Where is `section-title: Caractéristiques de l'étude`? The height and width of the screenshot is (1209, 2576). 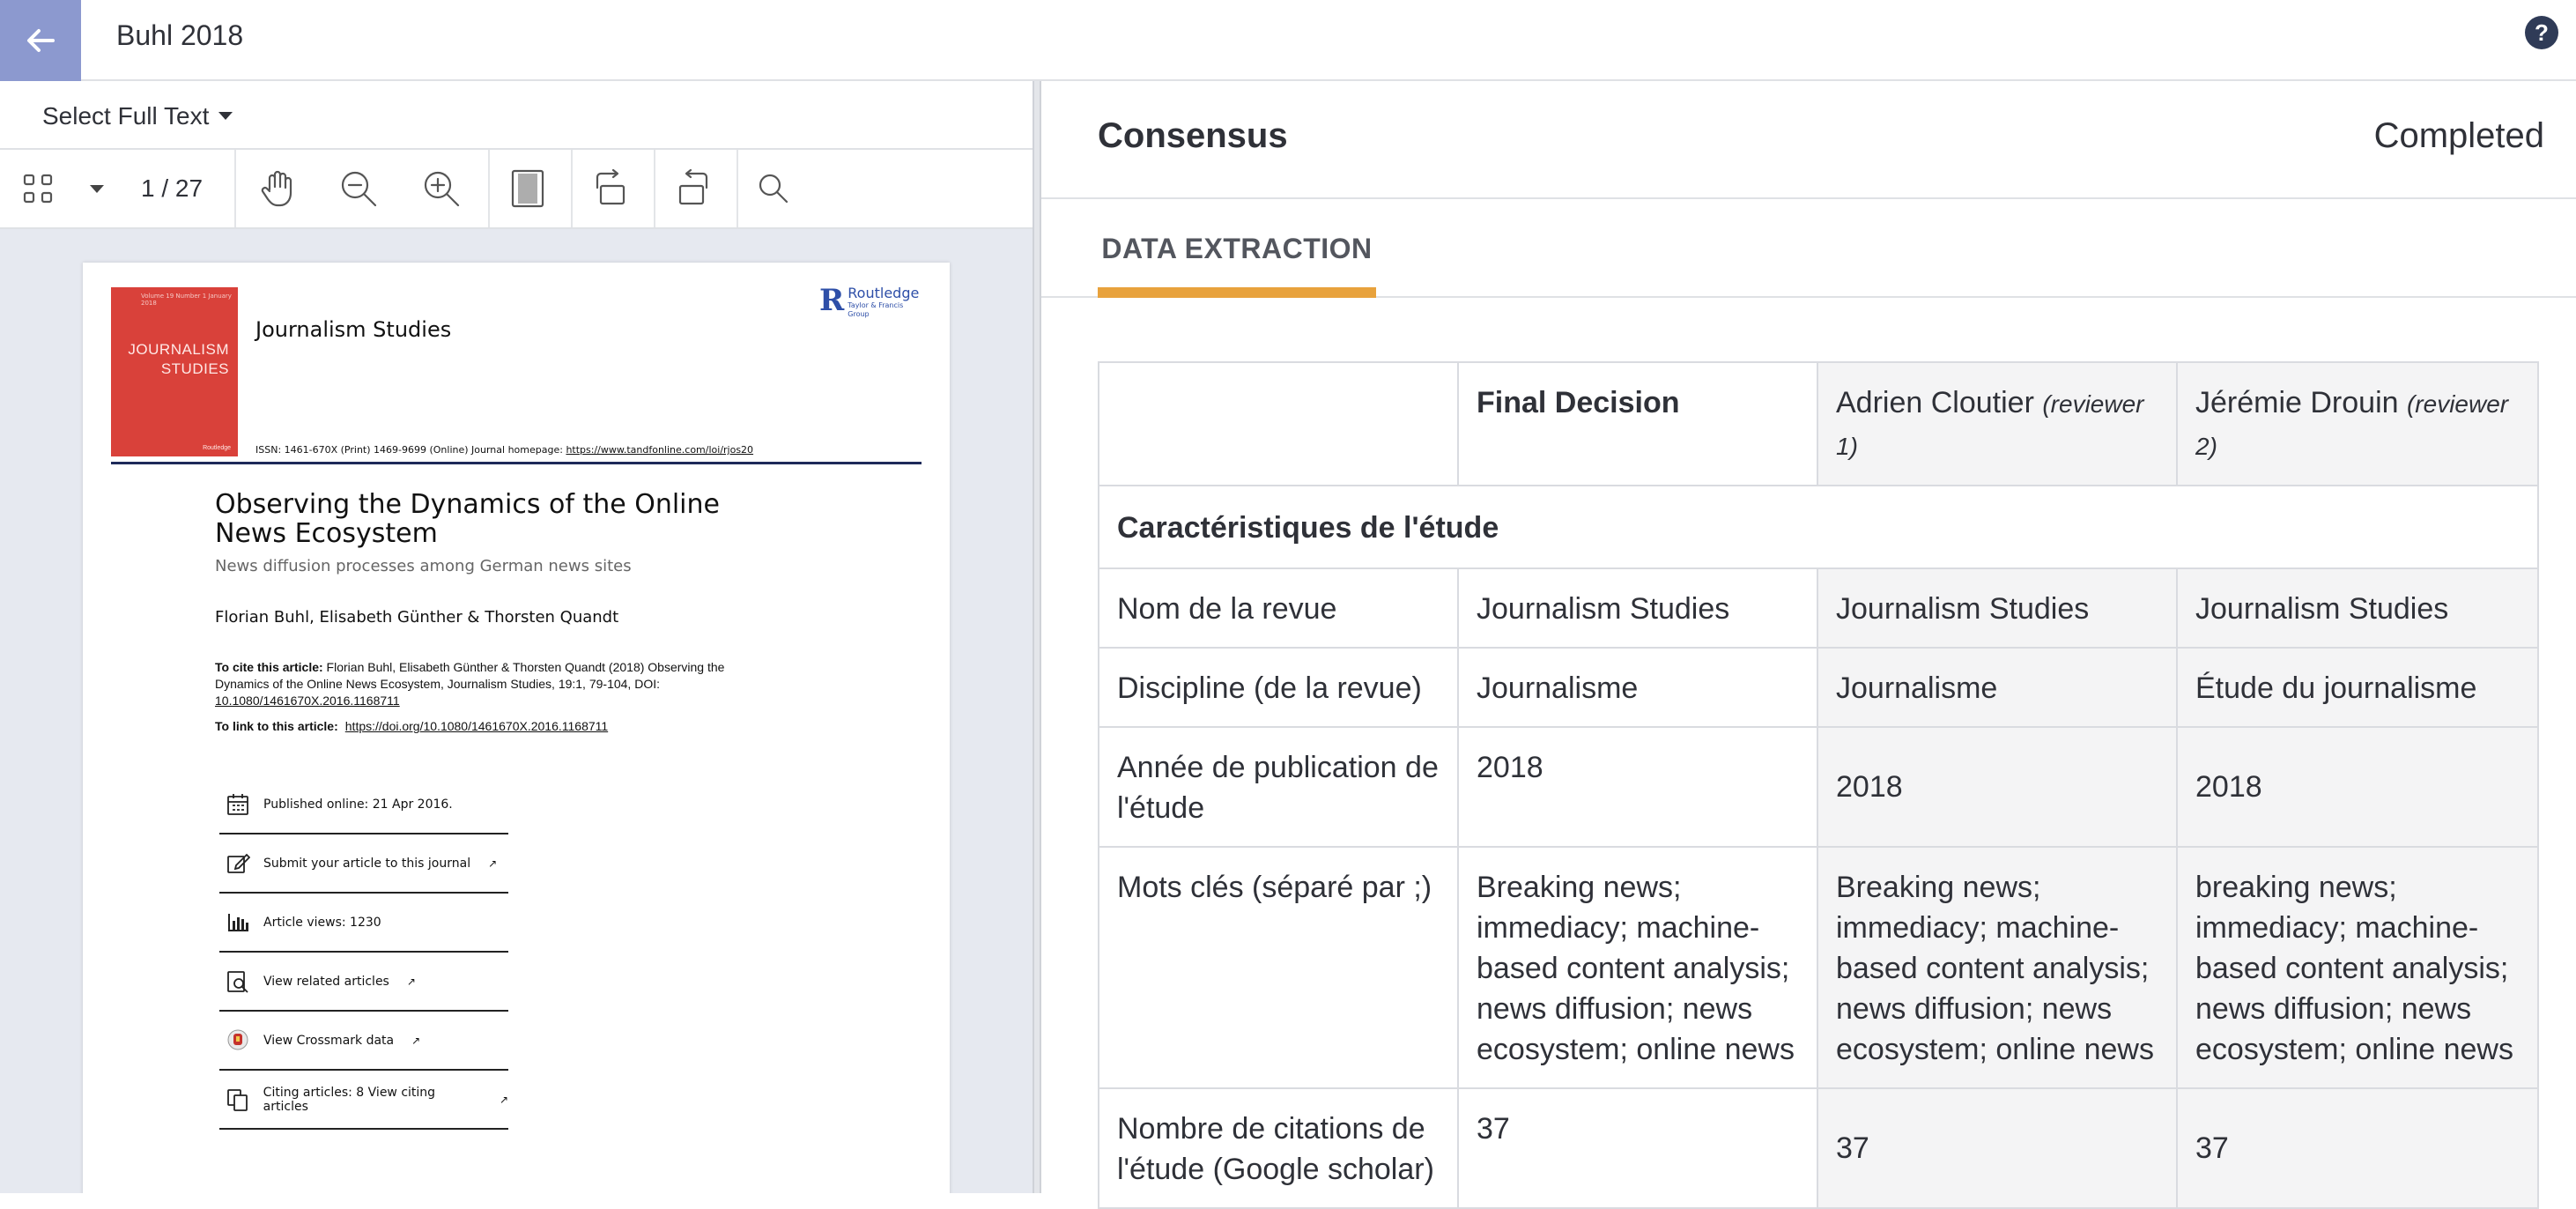 section-title: Caractéristiques de l'étude is located at coordinates (1819, 527).